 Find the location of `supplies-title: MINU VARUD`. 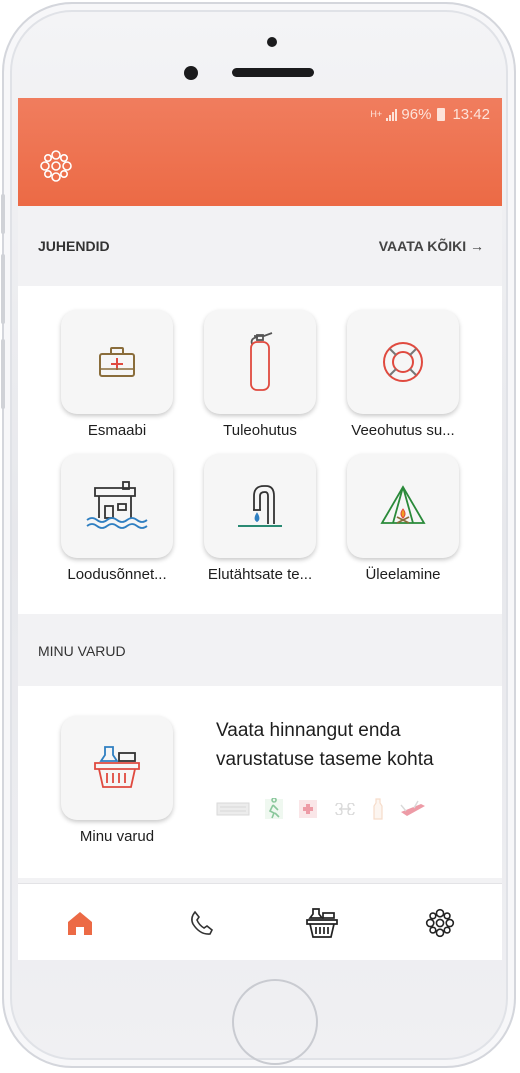

supplies-title: MINU VARUD is located at coordinates (82, 651).